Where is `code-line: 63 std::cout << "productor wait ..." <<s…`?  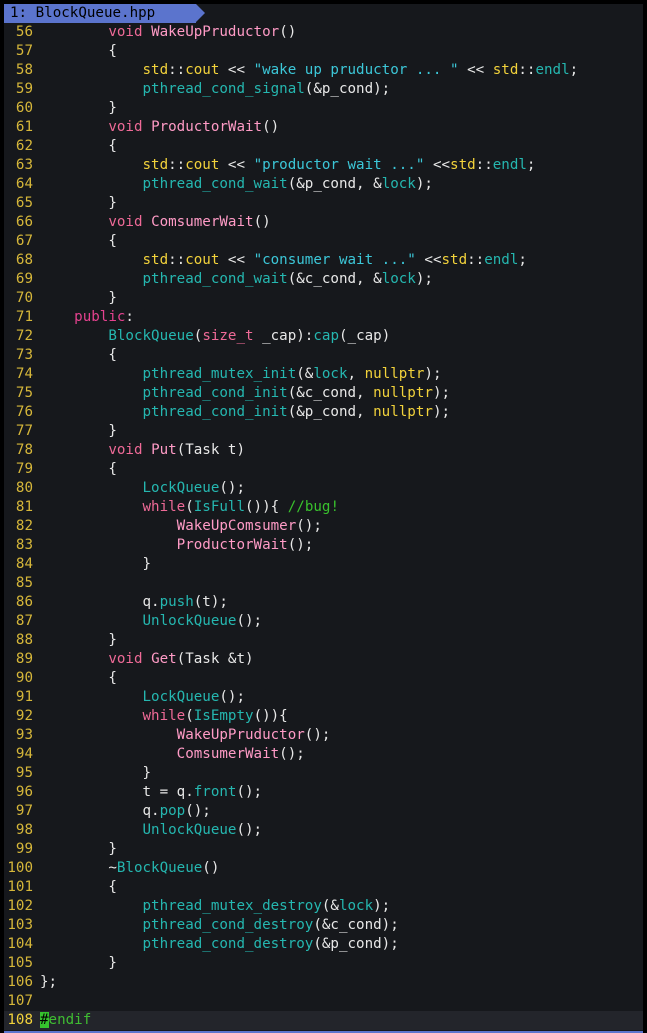
code-line: 63 std::cout << "productor wait ..." <<s… is located at coordinates (323, 165).